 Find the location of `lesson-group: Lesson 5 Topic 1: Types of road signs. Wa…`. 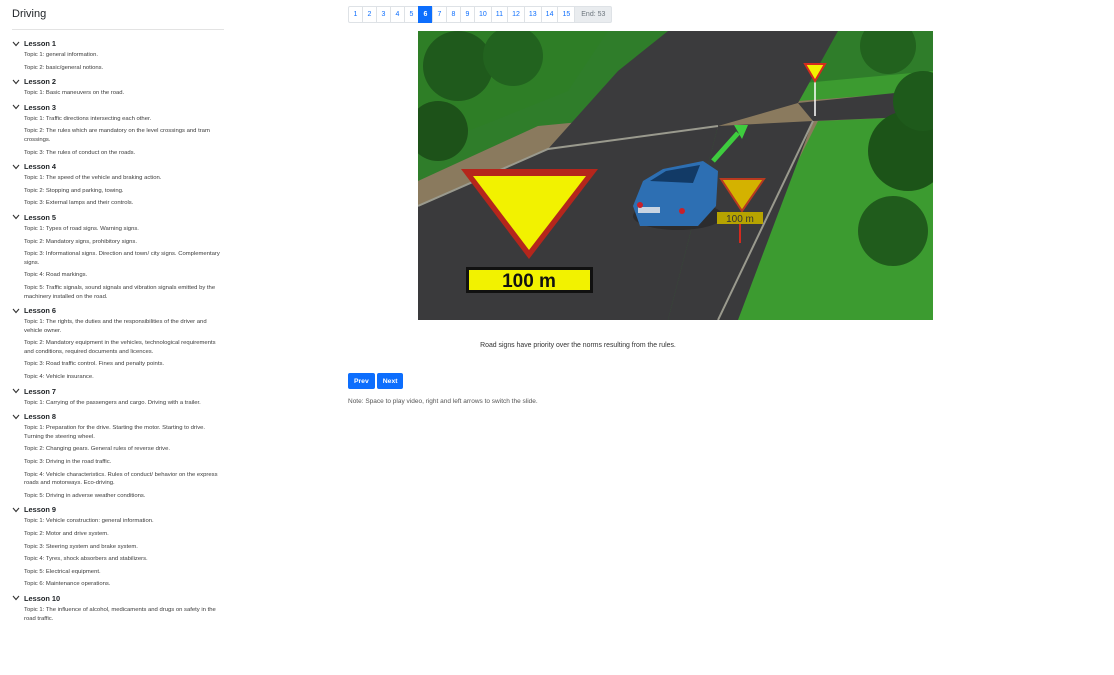

lesson-group: Lesson 5 Topic 1: Types of road signs. Wa… is located at coordinates (118, 256).